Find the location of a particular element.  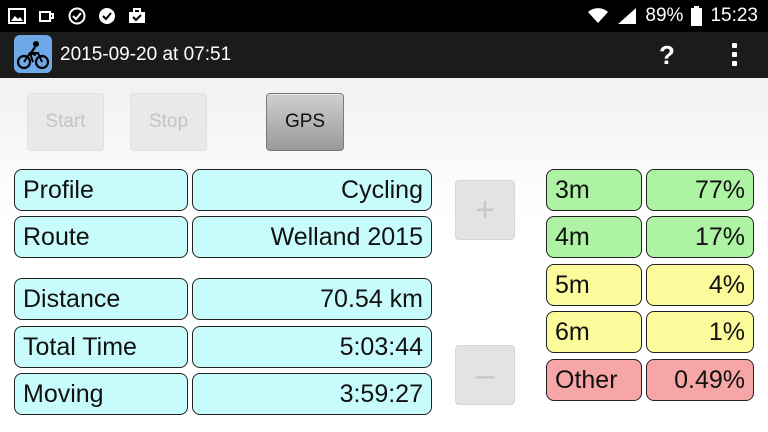

status-right: 89% 15:23 is located at coordinates (672, 16).